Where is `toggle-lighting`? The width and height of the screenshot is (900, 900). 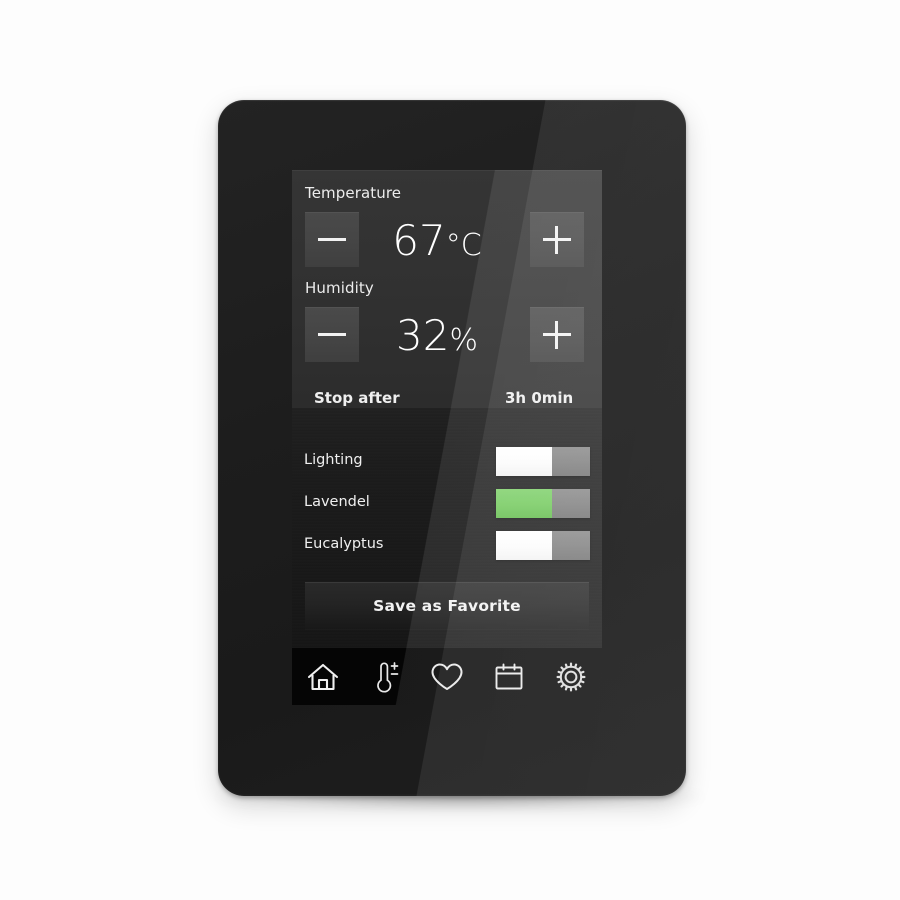
toggle-lighting is located at coordinates (543, 461).